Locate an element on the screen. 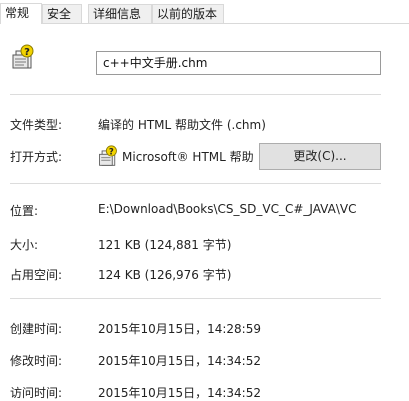 This screenshot has height=401, width=409. size-value: 121 KB (124,881 字节) is located at coordinates (165, 245).